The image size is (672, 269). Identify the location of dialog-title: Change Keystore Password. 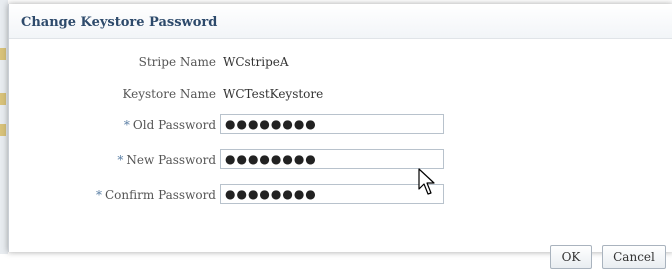
(119, 22).